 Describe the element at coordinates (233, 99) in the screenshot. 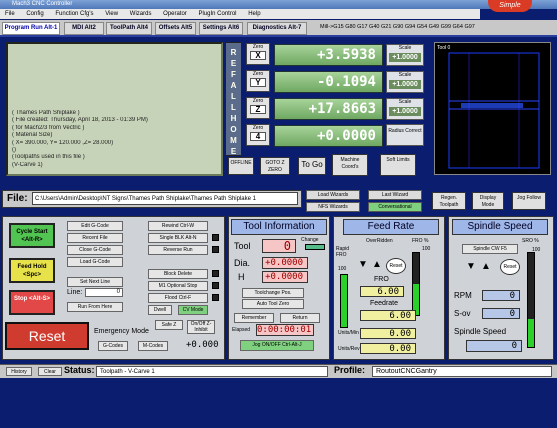

I see `ref-all-home-button: R E F A L L H O M E` at that location.